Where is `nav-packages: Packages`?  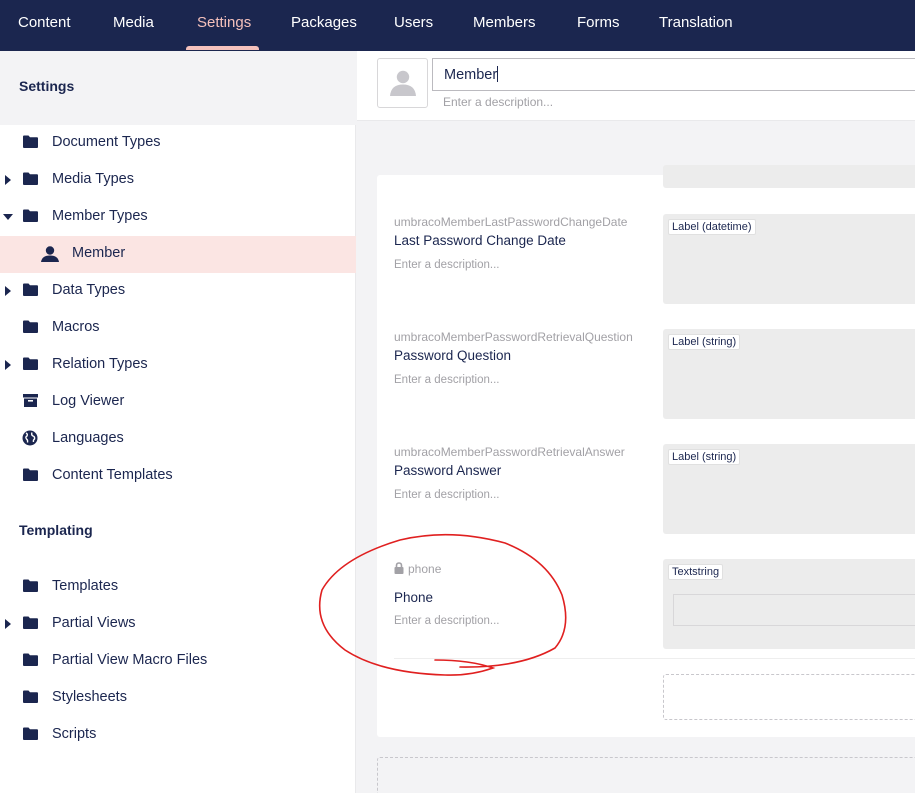 nav-packages: Packages is located at coordinates (324, 25).